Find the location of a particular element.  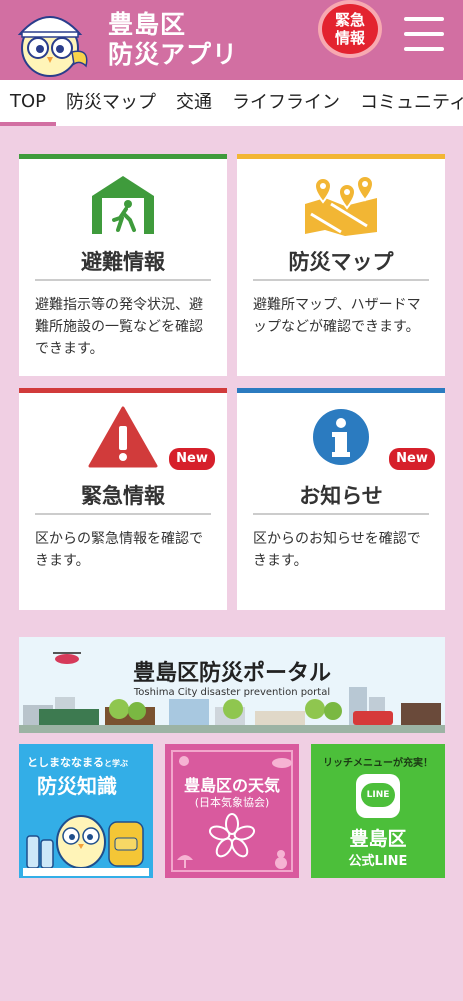

disaster-map-card: 防災マップ 避難所マップ、ハザードマップなどが確認できます。 is located at coordinates (341, 265).